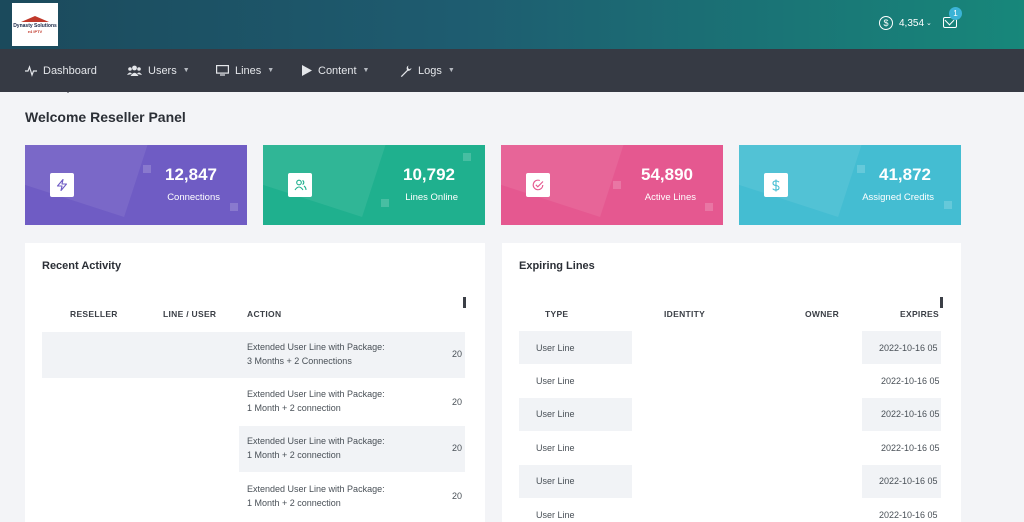  Describe the element at coordinates (62, 185) in the screenshot. I see `zap-icon` at that location.